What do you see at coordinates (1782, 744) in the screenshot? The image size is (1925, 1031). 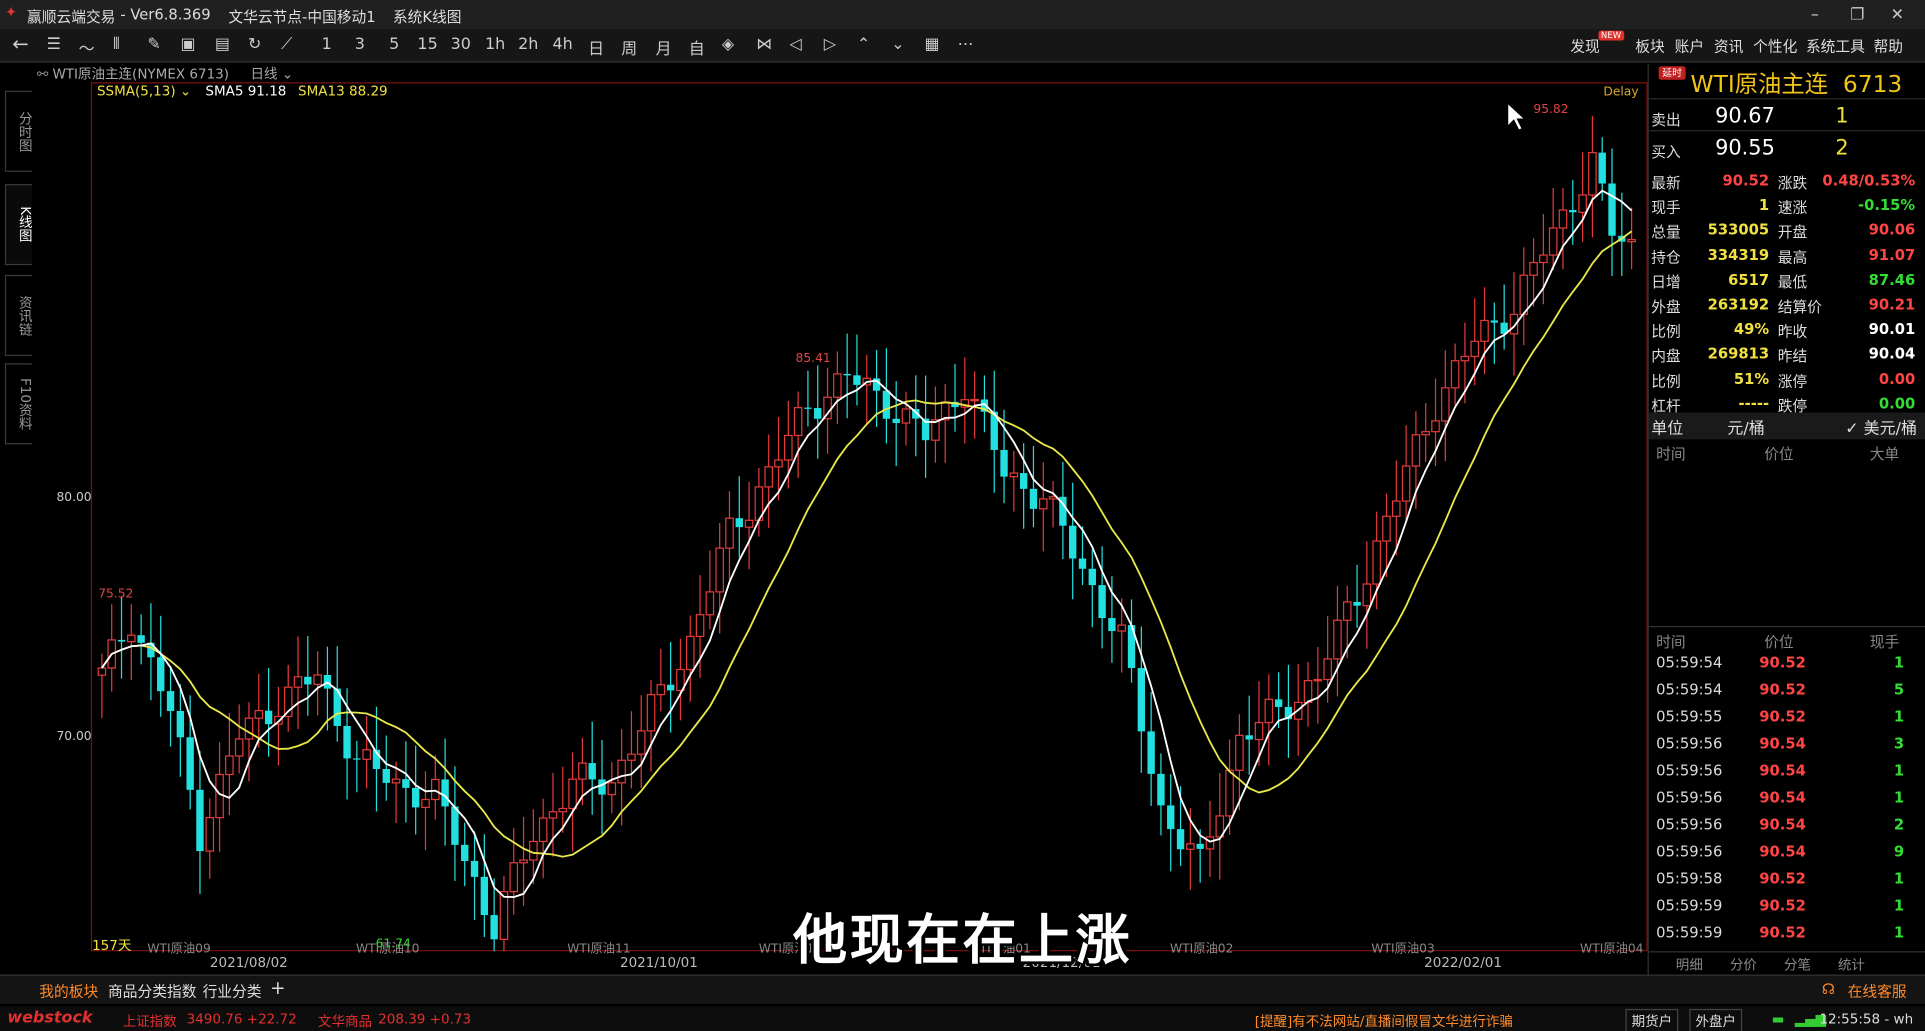 I see `tick-price: 90.54` at bounding box center [1782, 744].